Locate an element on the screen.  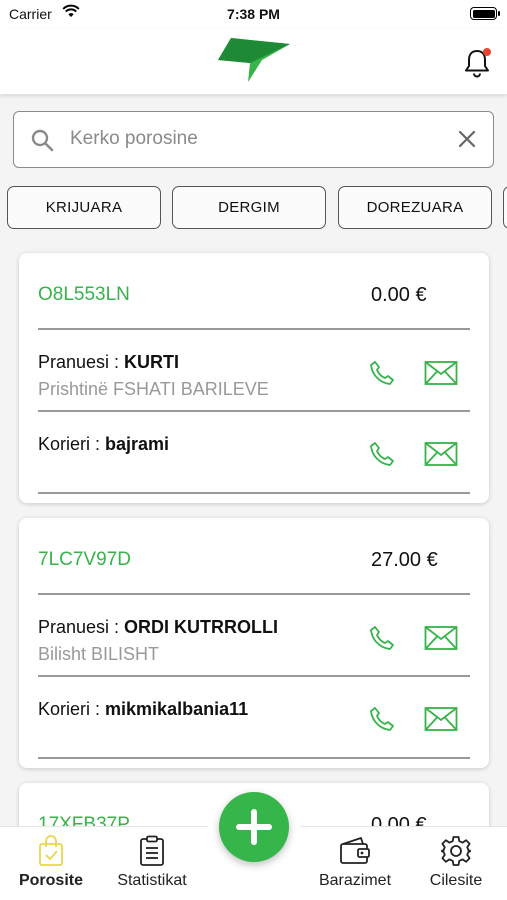
tab-cilesite: Cilesite is located at coordinates (454, 863).